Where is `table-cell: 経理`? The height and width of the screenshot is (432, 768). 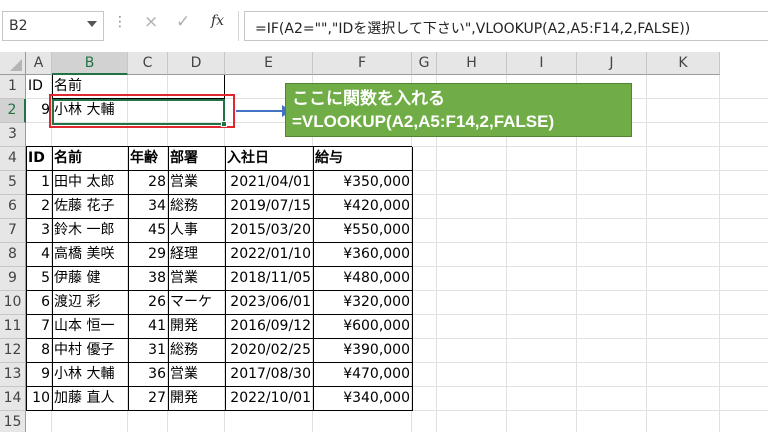 table-cell: 経理 is located at coordinates (196, 255).